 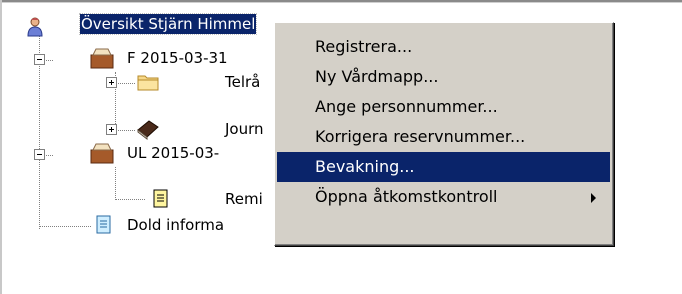 What do you see at coordinates (242, 82) in the screenshot?
I see `tree-node-label: Telrå` at bounding box center [242, 82].